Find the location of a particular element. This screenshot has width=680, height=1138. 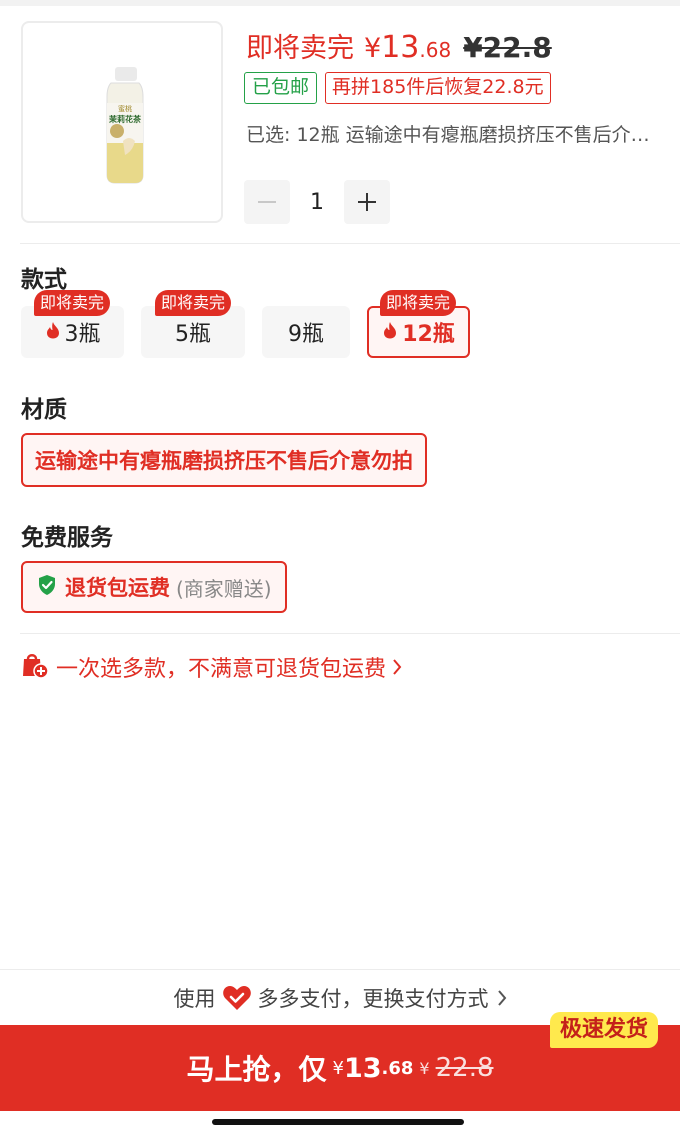

buy-currency: ¥ is located at coordinates (338, 1068).